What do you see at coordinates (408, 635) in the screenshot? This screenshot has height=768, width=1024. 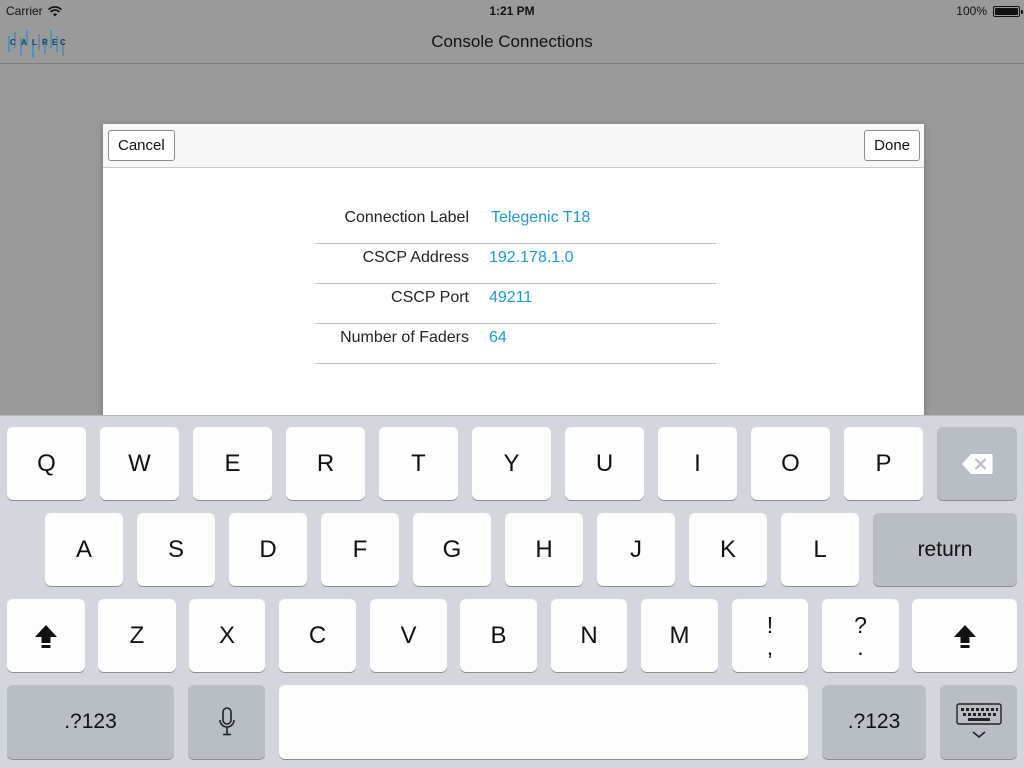 I see `key-v: V` at bounding box center [408, 635].